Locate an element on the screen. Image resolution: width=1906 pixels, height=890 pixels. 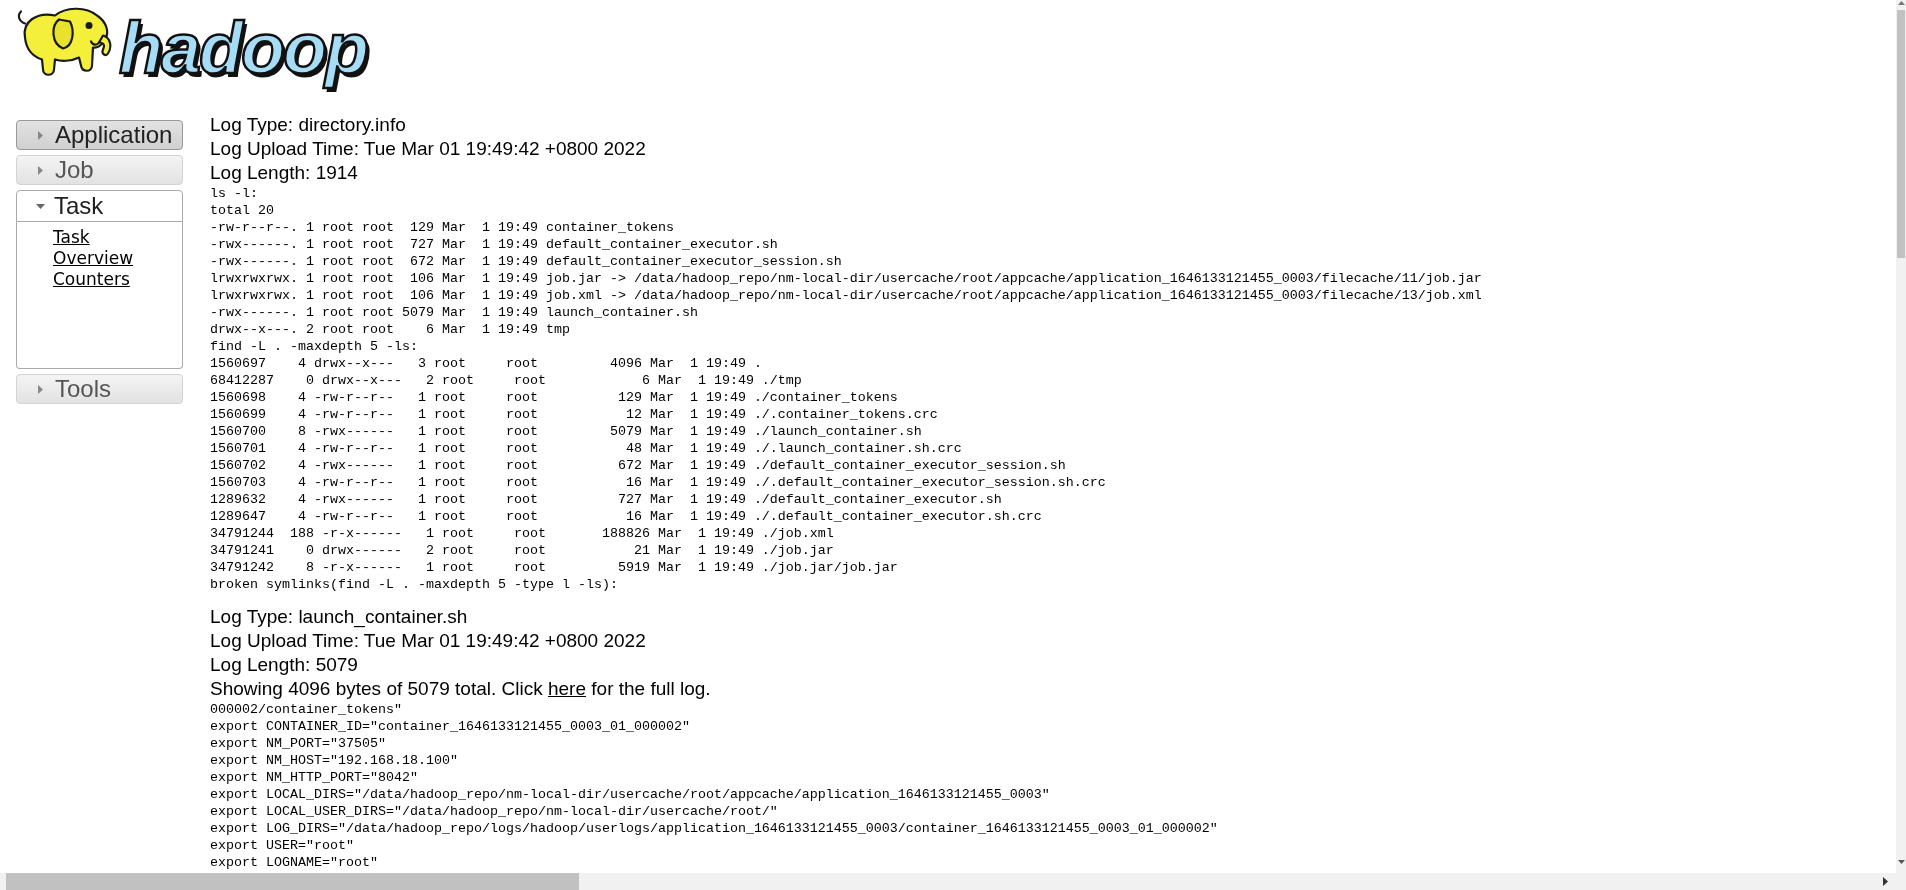
full-log-link: here is located at coordinates (567, 688).